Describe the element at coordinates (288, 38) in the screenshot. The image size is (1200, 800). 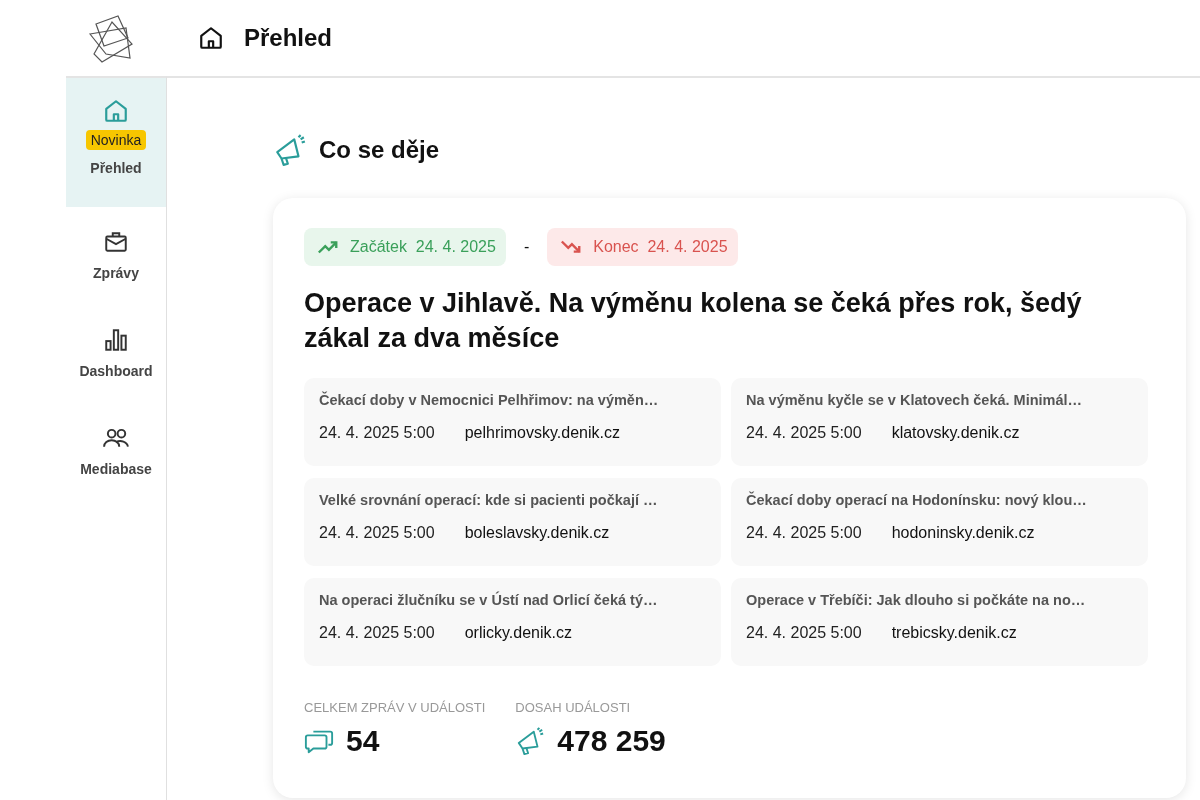
I see `page-title: Přehled` at that location.